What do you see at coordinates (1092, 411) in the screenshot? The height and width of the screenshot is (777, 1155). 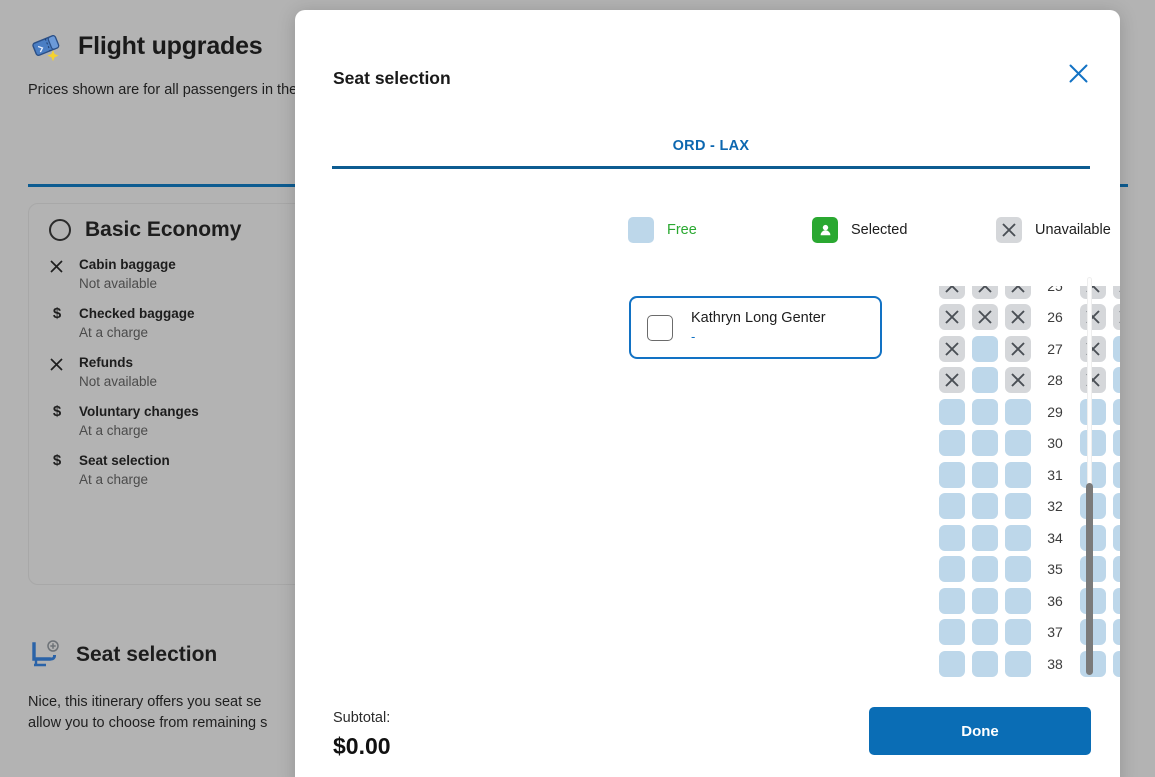 I see `seat-29D` at bounding box center [1092, 411].